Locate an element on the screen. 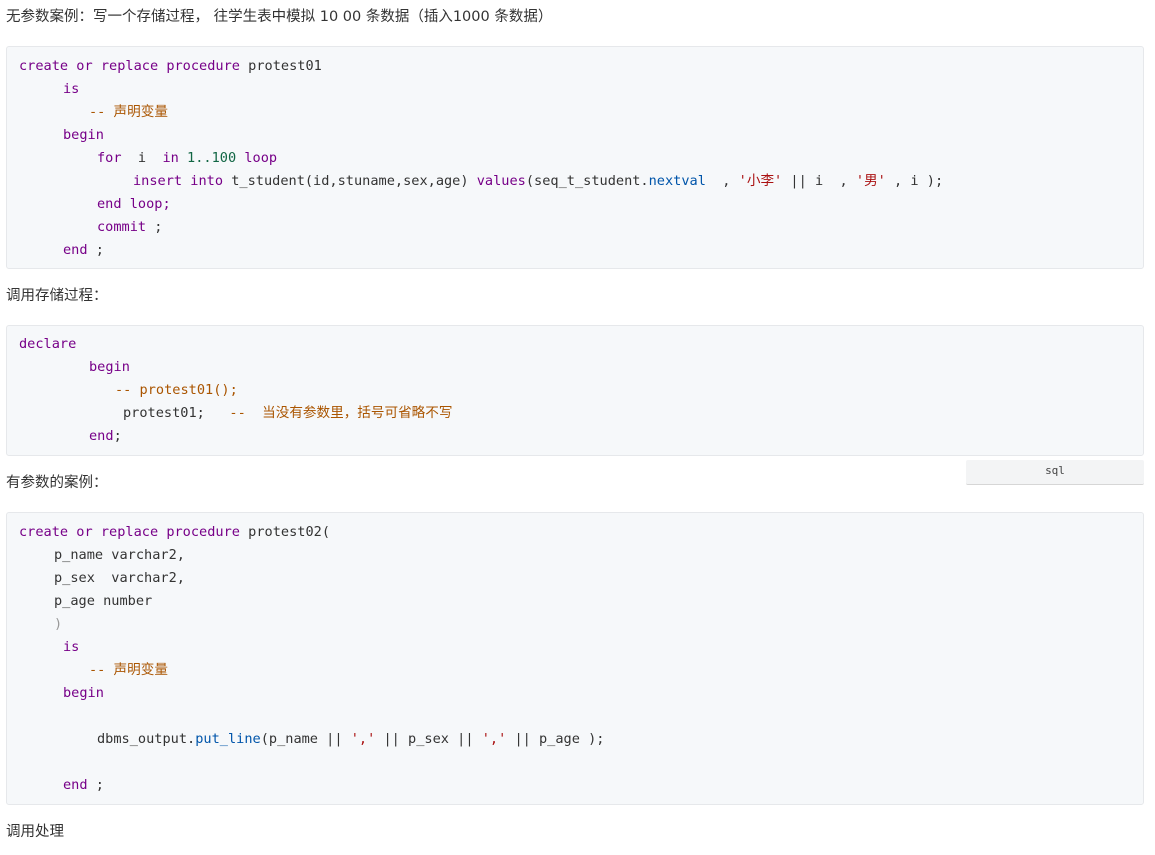 The width and height of the screenshot is (1155, 855). heading-with-params-example: 有参数的案例： is located at coordinates (57, 483).